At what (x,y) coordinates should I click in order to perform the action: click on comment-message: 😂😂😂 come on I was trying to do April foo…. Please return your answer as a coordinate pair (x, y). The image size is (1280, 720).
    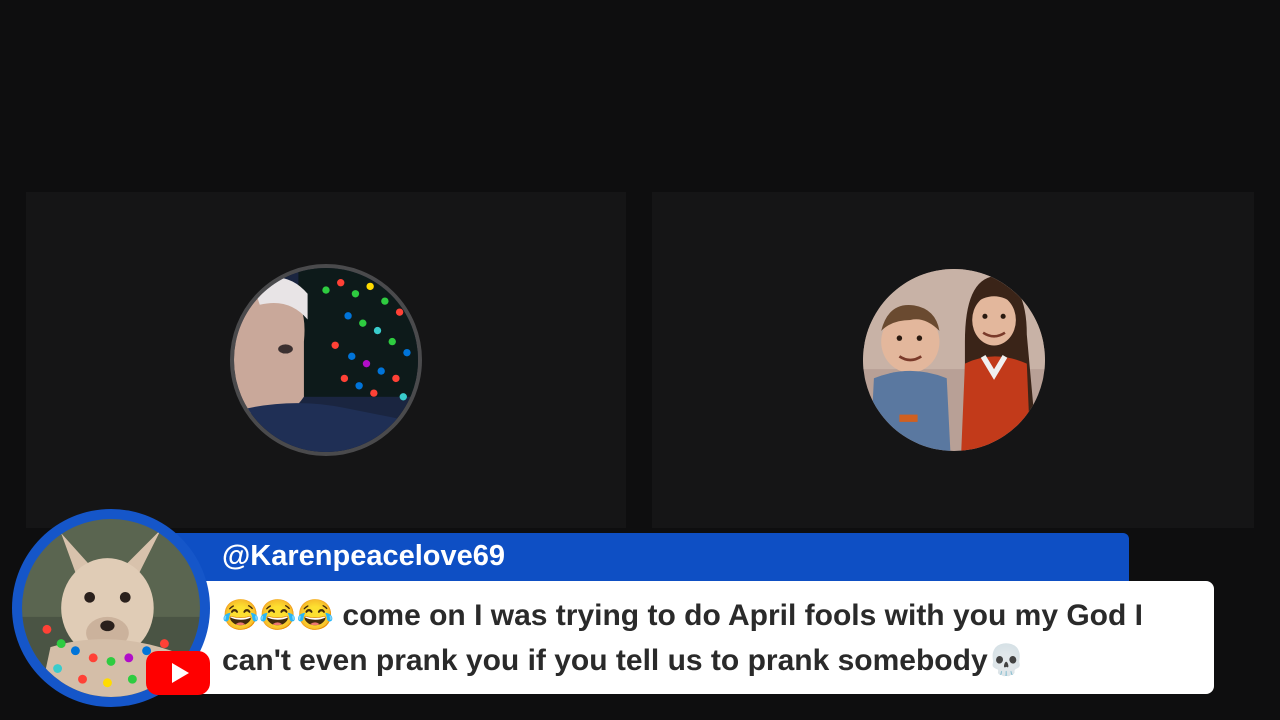
    Looking at the image, I should click on (682, 638).